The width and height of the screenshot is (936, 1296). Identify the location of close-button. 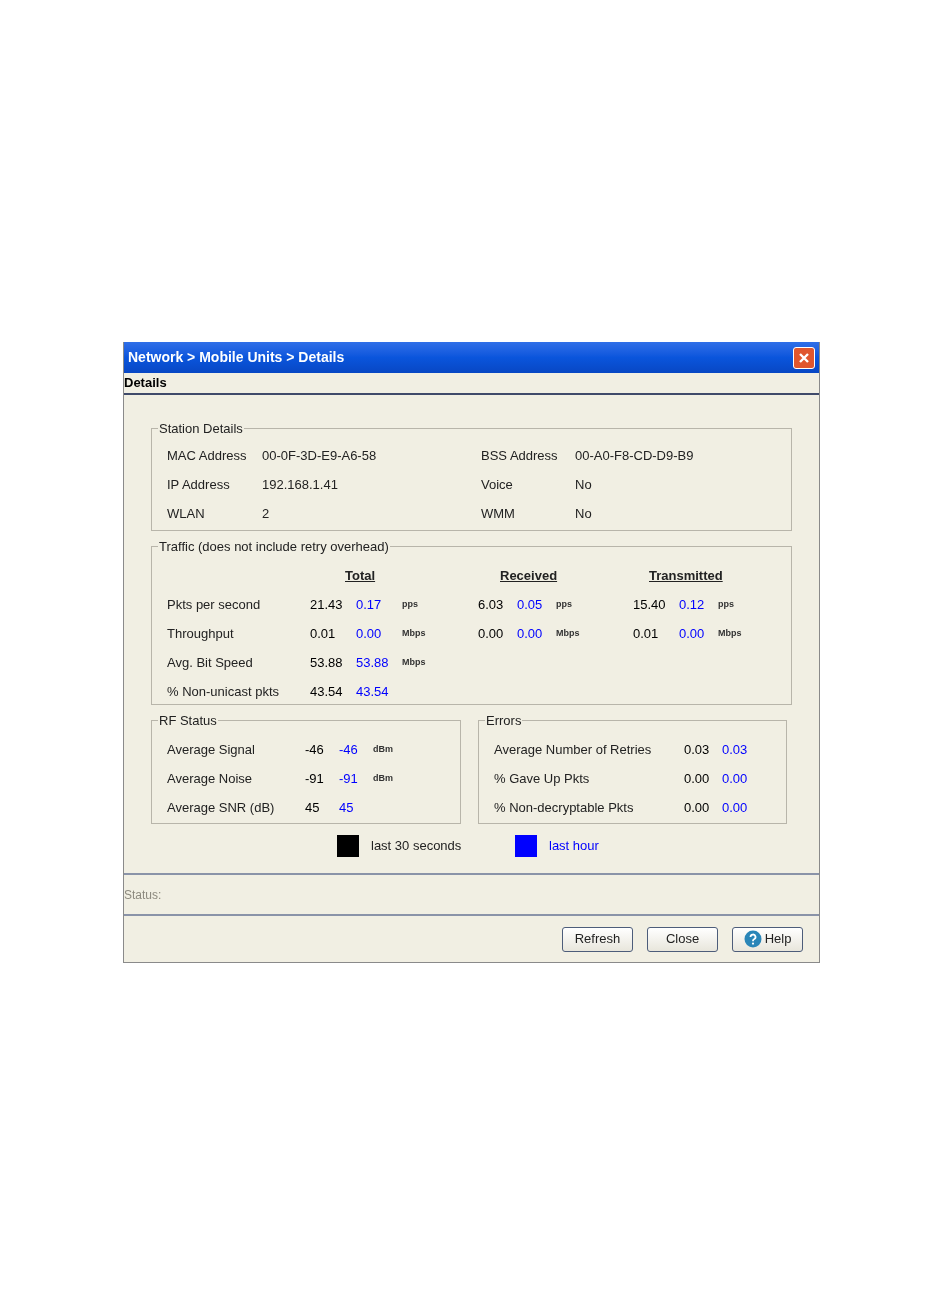
(804, 357).